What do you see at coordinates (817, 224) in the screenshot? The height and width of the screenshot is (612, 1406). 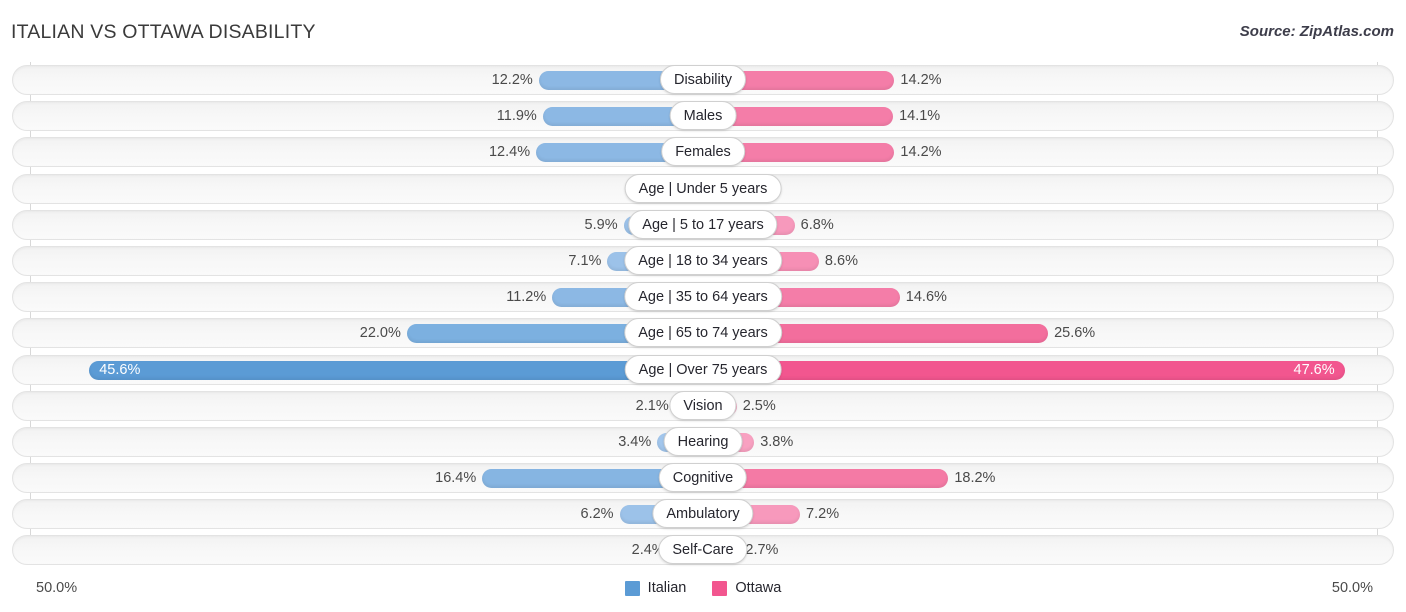 I see `bar-value-right: 6.8%` at bounding box center [817, 224].